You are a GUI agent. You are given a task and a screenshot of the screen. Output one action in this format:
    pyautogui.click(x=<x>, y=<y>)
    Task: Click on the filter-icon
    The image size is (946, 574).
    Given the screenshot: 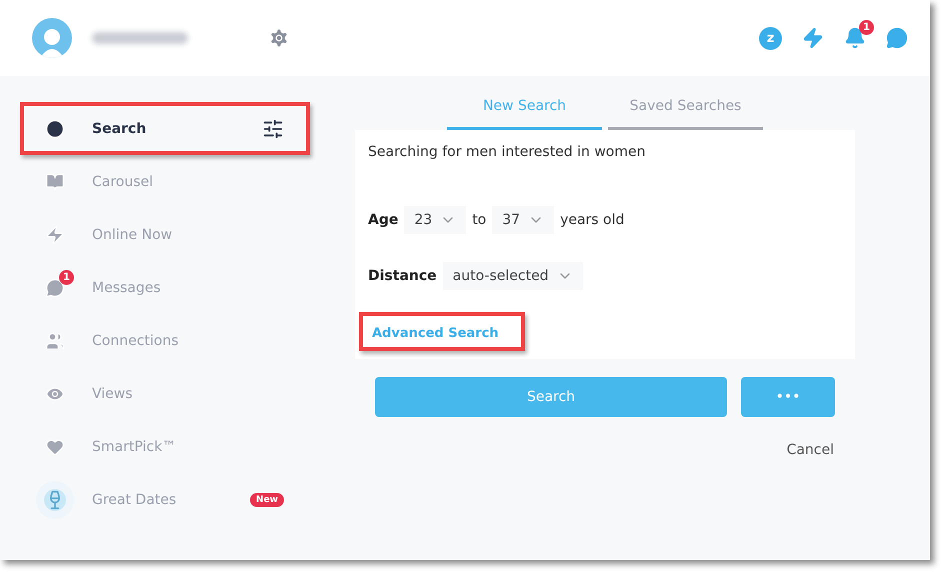 What is the action you would take?
    pyautogui.click(x=273, y=129)
    